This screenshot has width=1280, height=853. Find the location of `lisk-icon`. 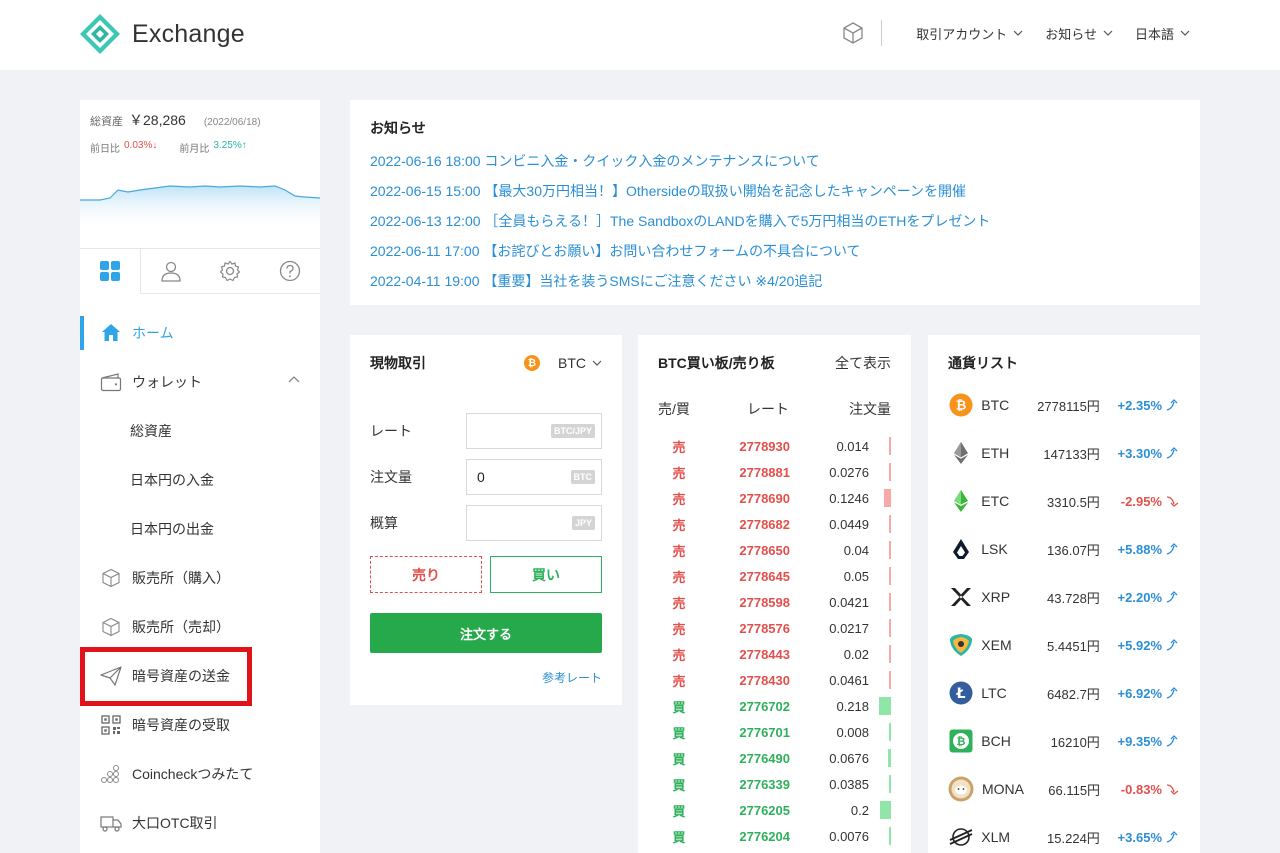

lisk-icon is located at coordinates (960, 549).